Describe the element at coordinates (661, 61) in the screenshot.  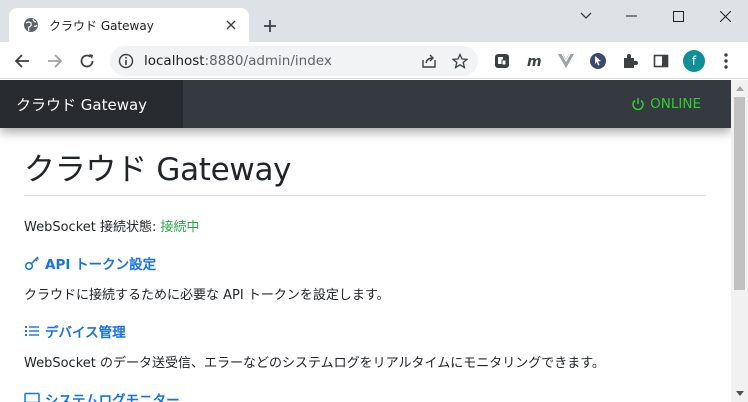
I see `side-panel-icon` at that location.